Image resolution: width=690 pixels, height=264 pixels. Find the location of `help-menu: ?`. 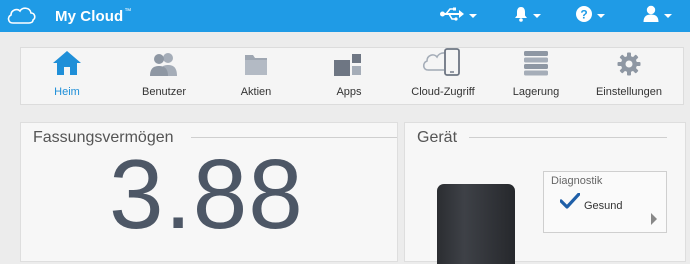

help-menu: ? is located at coordinates (590, 16).